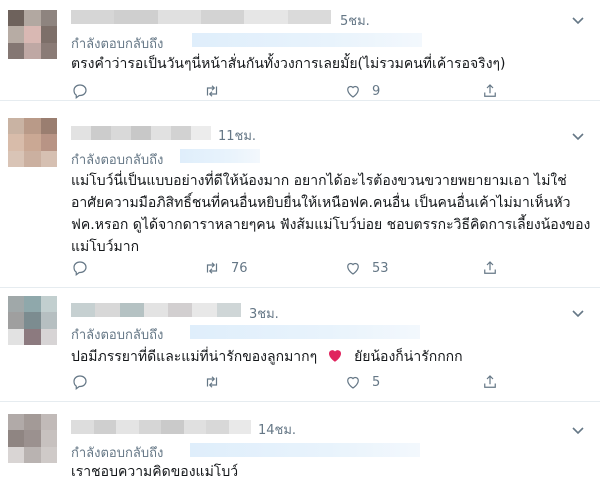 The image size is (600, 485). What do you see at coordinates (239, 268) in the screenshot?
I see `retweet-count: 76` at bounding box center [239, 268].